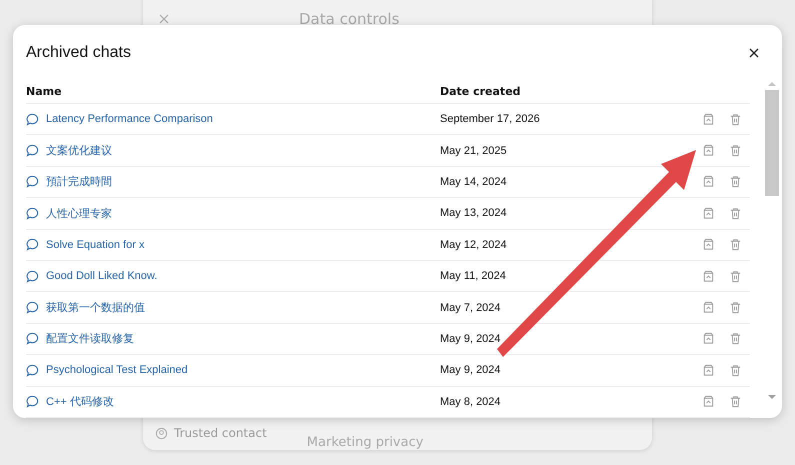 The image size is (795, 465). Describe the element at coordinates (474, 182) in the screenshot. I see `date-cell-text: May 14, 2024` at that location.